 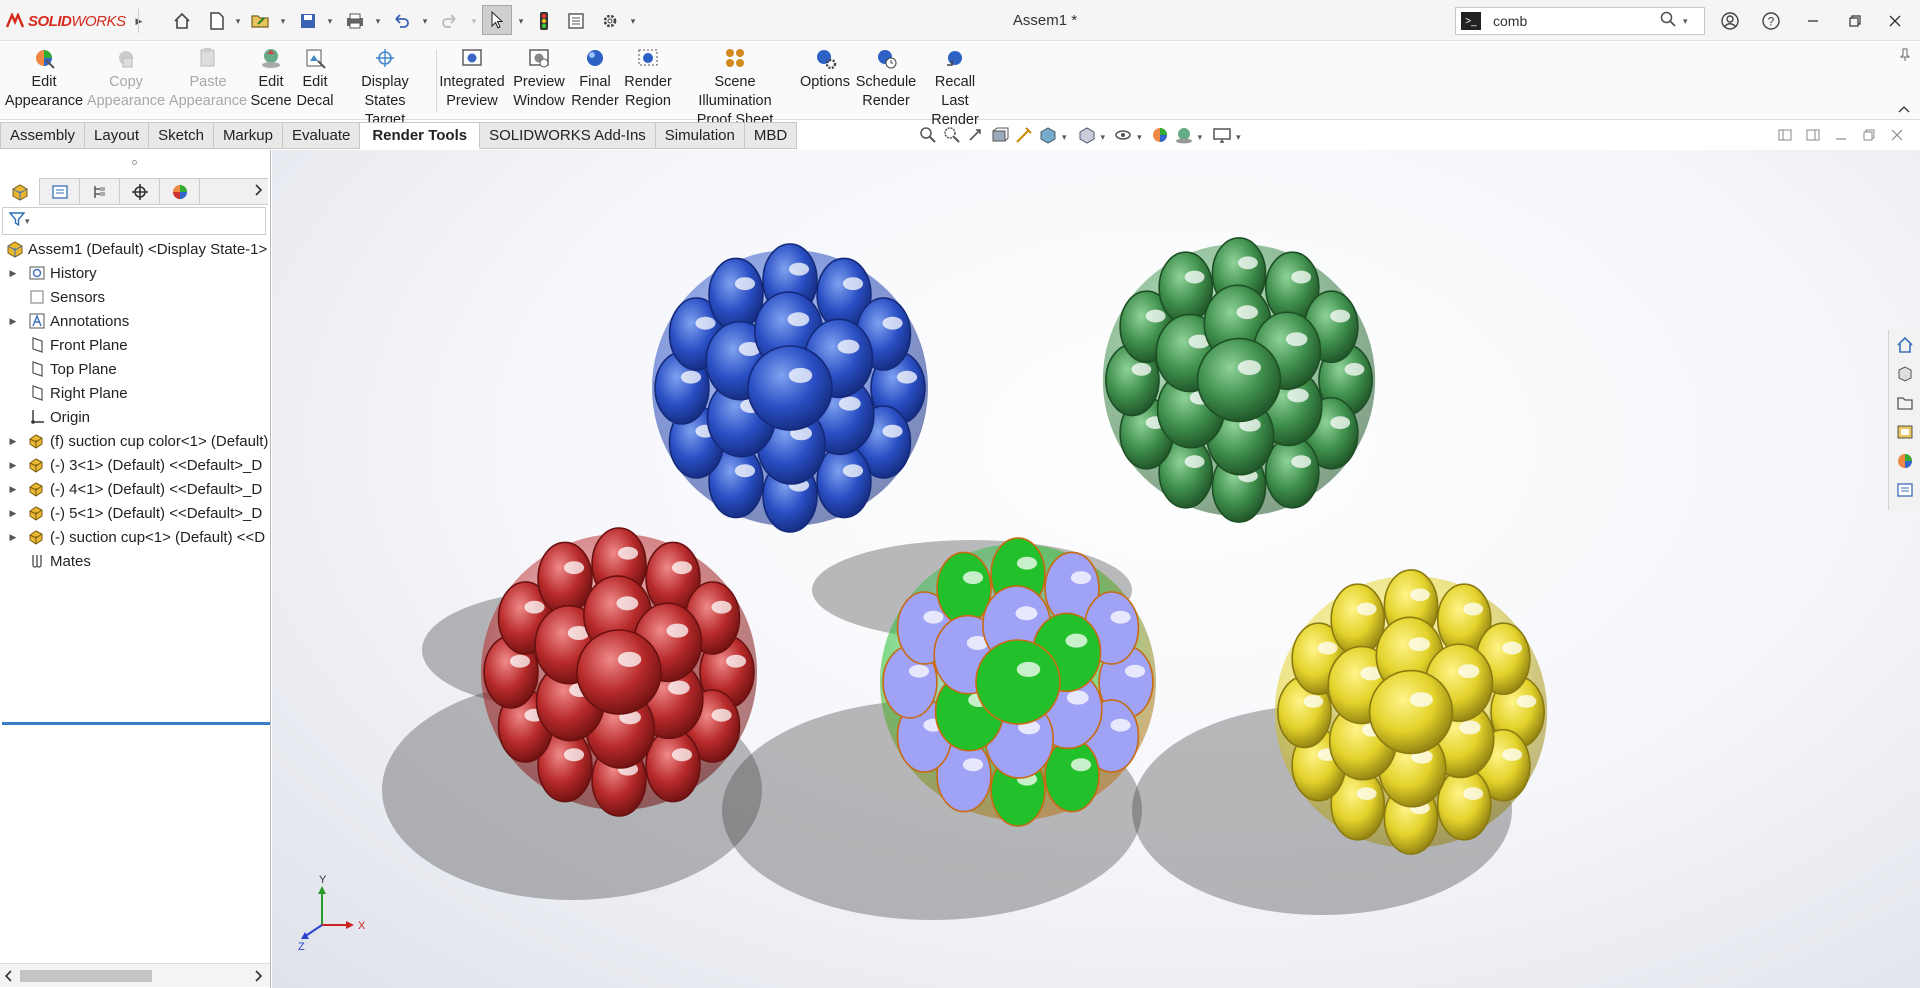 I want to click on undo-chevron-down-icon: ▾, so click(x=425, y=21).